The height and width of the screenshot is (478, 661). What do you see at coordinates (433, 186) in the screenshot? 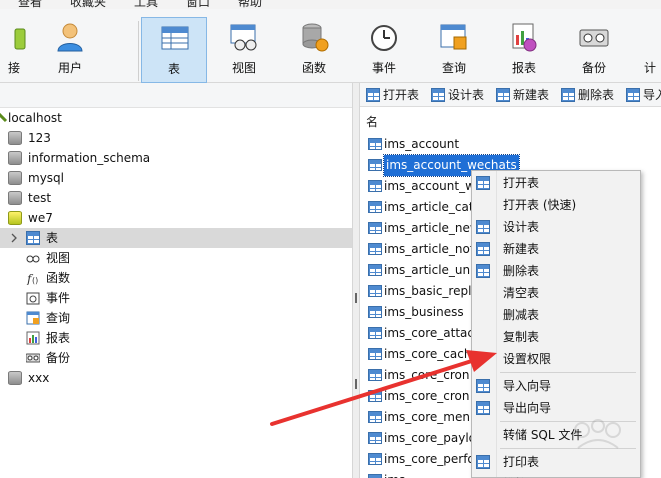
I see `table-name: ims_account_wx` at bounding box center [433, 186].